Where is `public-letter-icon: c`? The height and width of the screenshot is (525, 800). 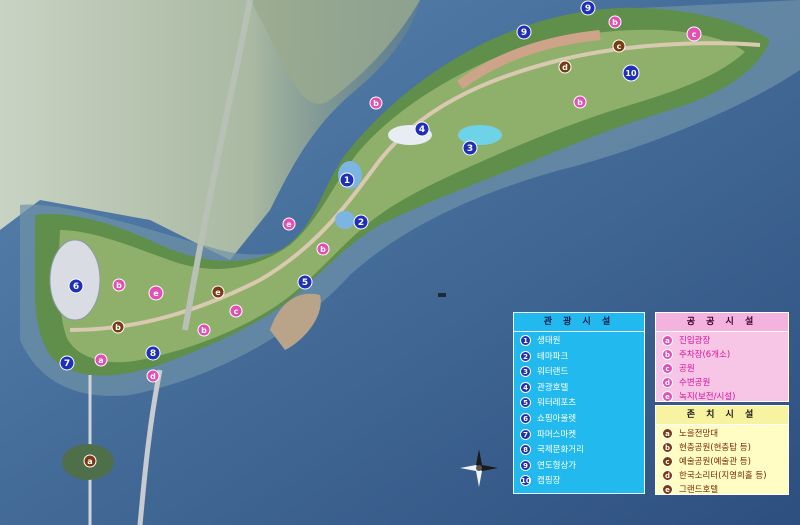 public-letter-icon: c is located at coordinates (667, 368).